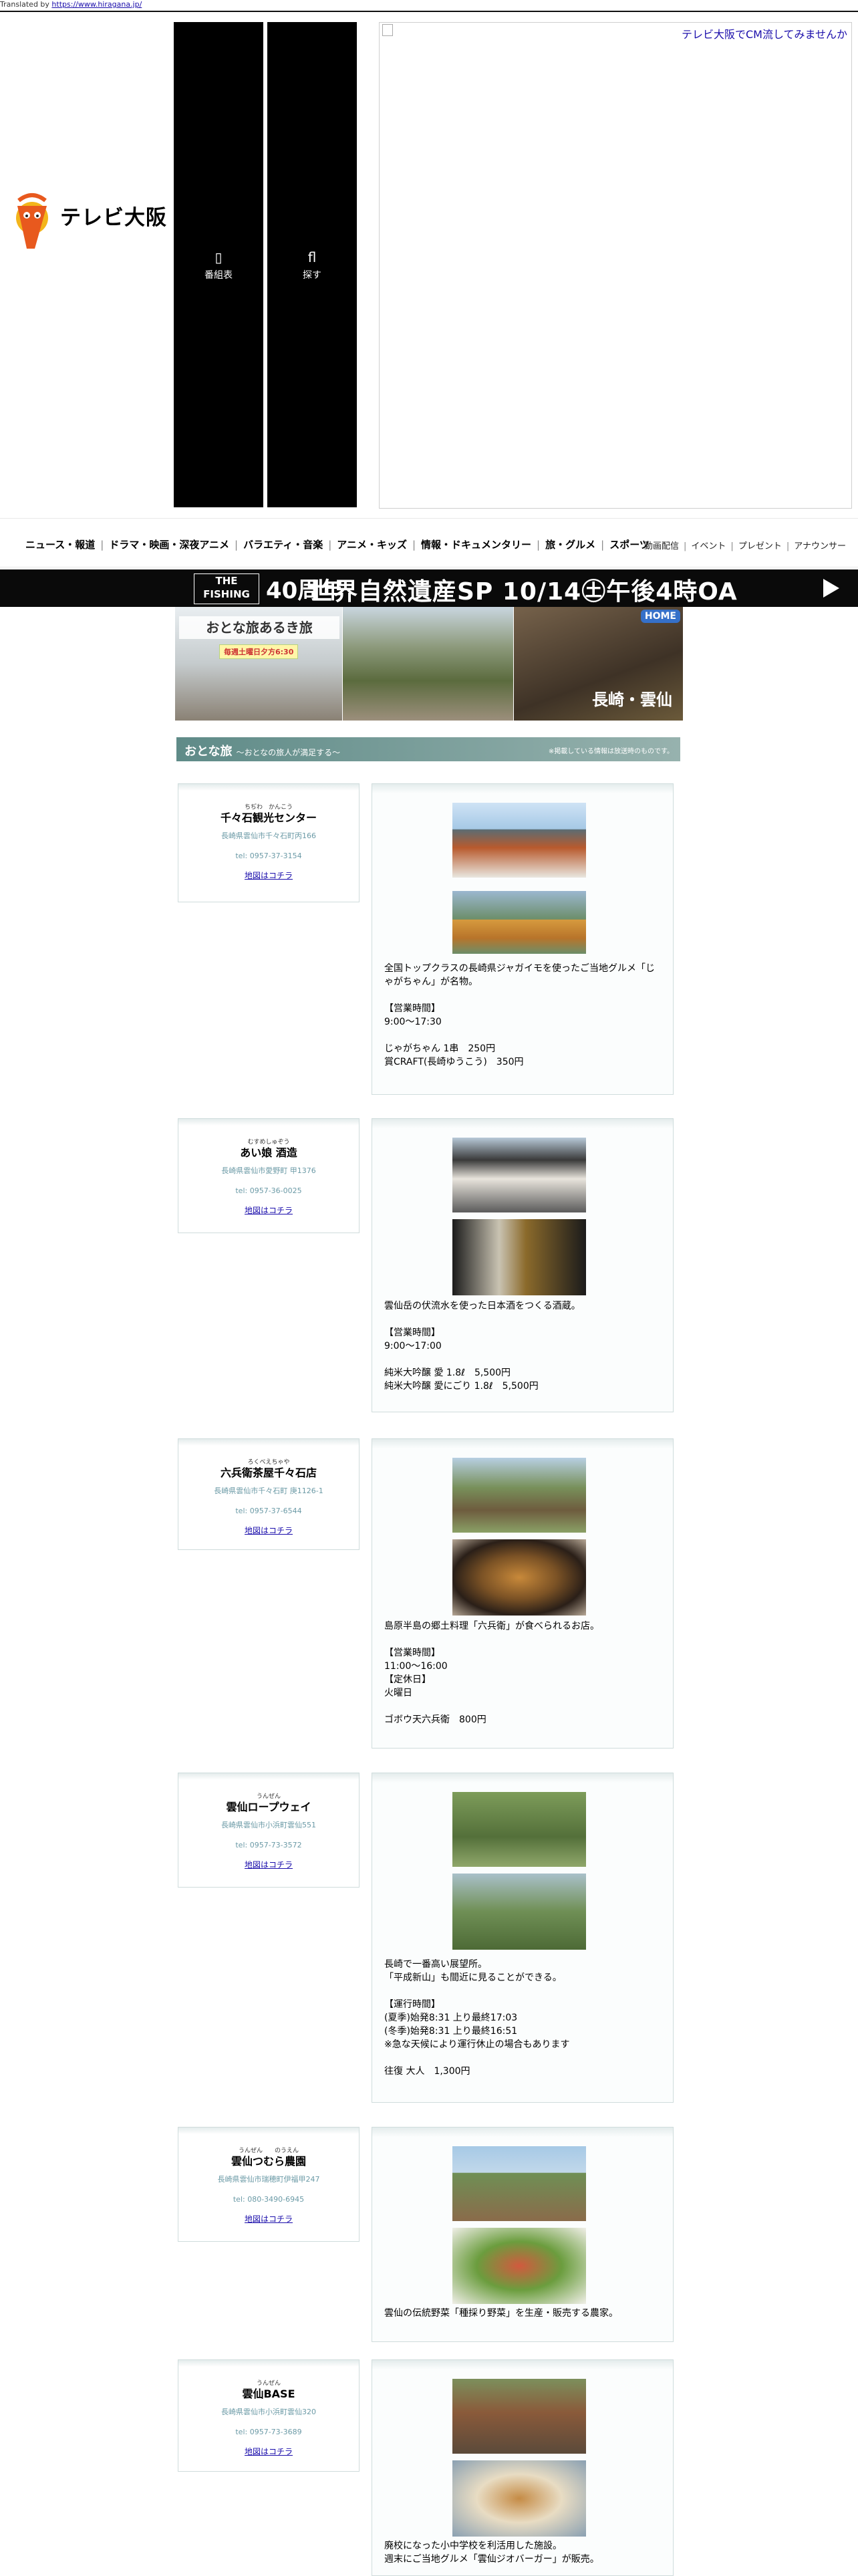 The image size is (858, 2576). What do you see at coordinates (428, 749) in the screenshot?
I see `section-title-bar: おとな旅 ～おとなの旅人が満足する～ ※掲載している情報は放送時のものです。` at bounding box center [428, 749].